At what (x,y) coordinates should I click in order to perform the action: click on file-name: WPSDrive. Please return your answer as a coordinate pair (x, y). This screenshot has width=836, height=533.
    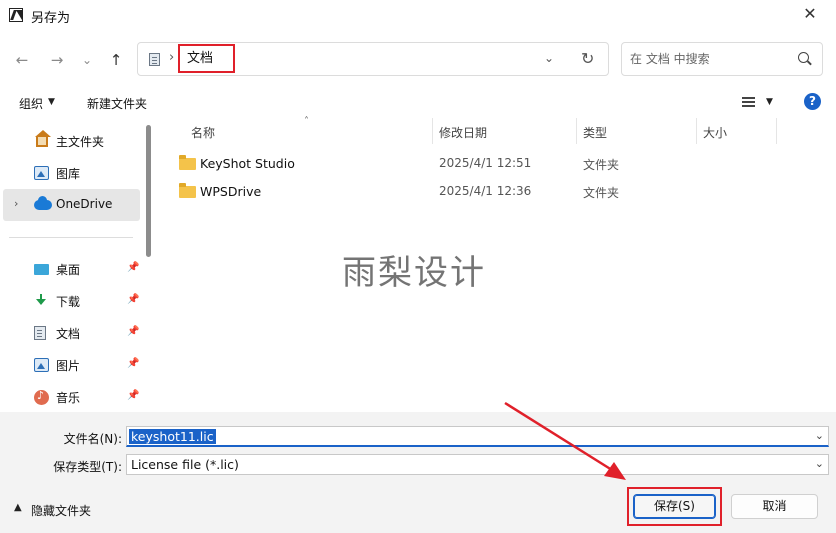
    Looking at the image, I should click on (231, 191).